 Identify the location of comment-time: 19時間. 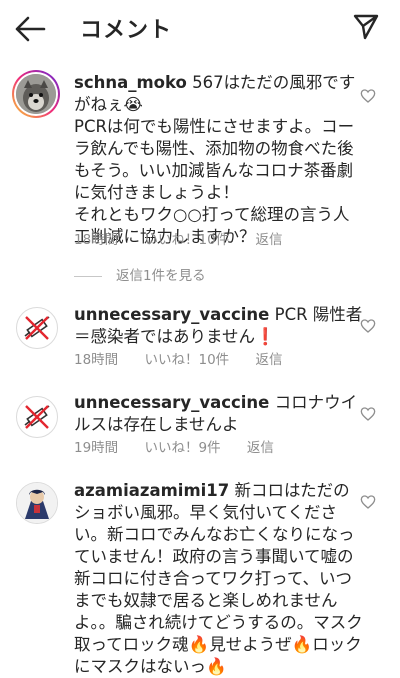
(96, 448).